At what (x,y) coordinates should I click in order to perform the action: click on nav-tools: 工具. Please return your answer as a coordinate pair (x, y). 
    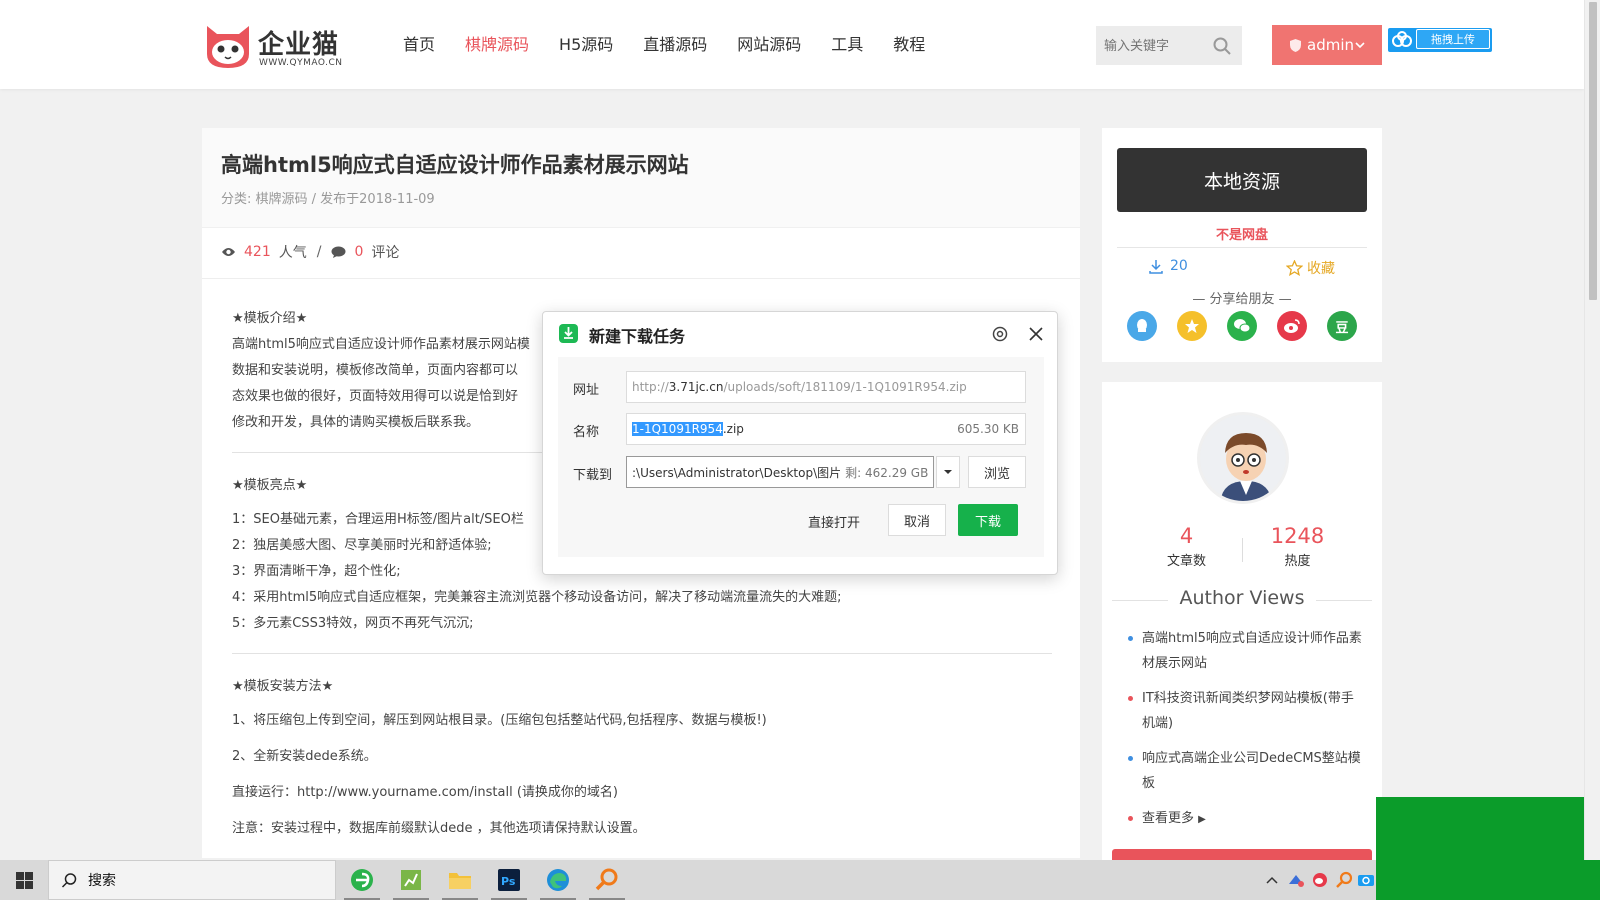
    Looking at the image, I should click on (847, 45).